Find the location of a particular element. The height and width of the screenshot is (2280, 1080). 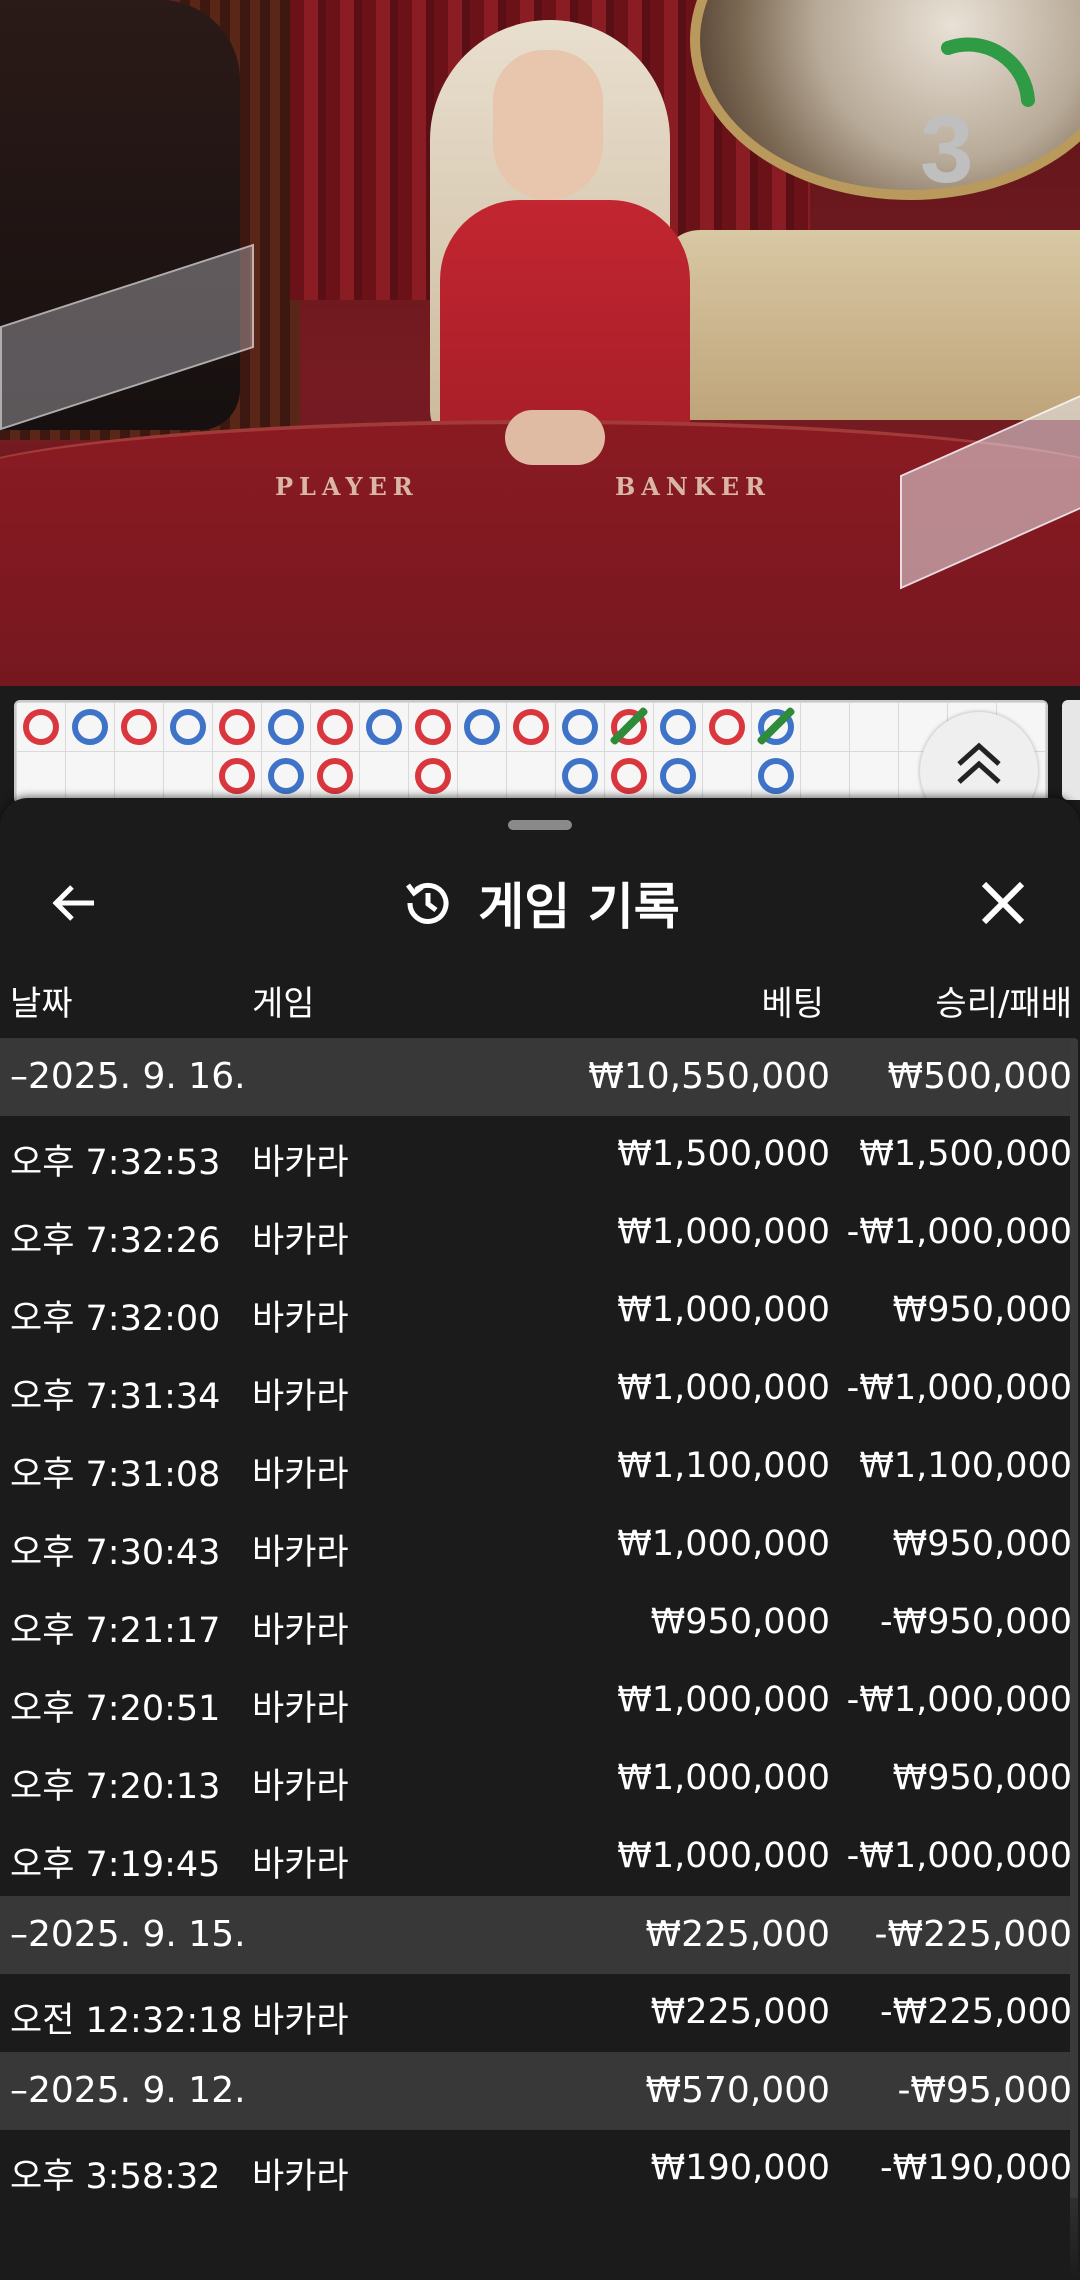

column-header-game: 게임 is located at coordinates (283, 1004).